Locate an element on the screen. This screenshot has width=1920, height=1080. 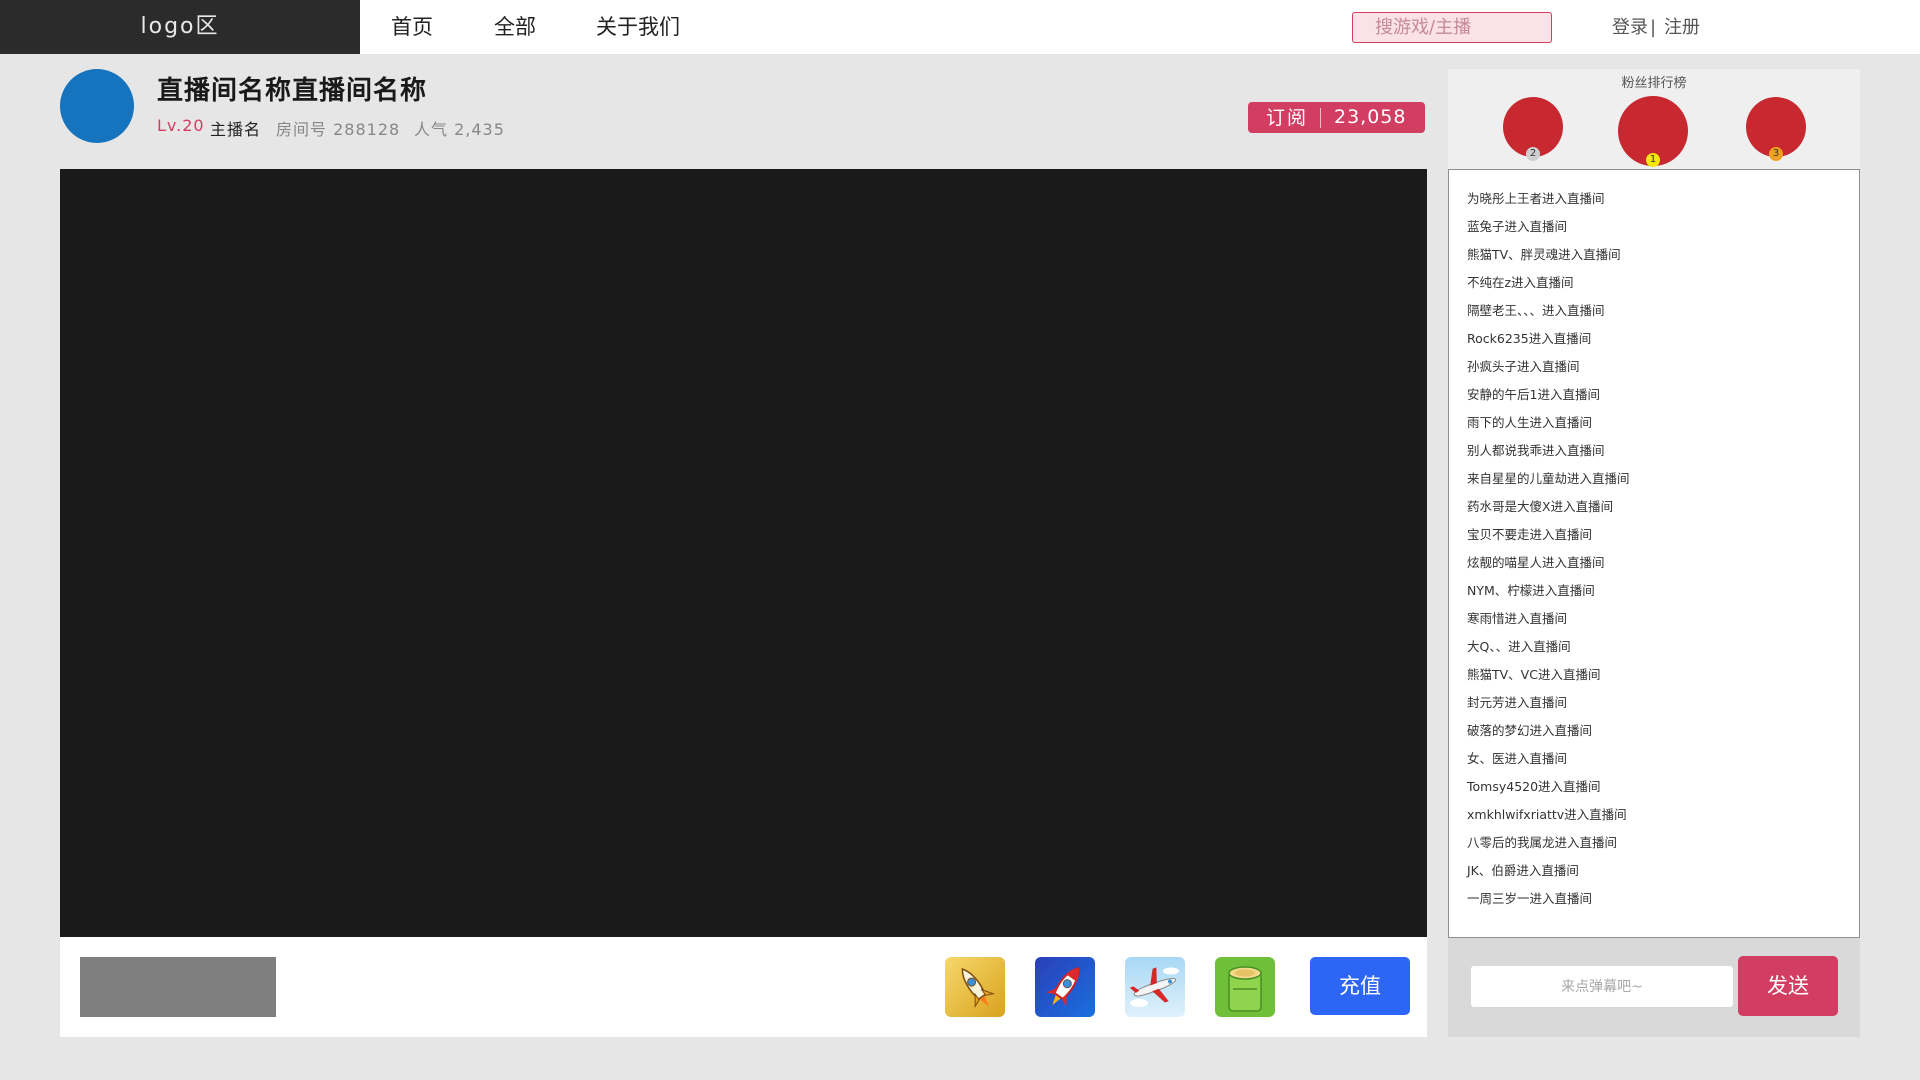
message-item: 不纯在z进入直播间 is located at coordinates (1520, 282).